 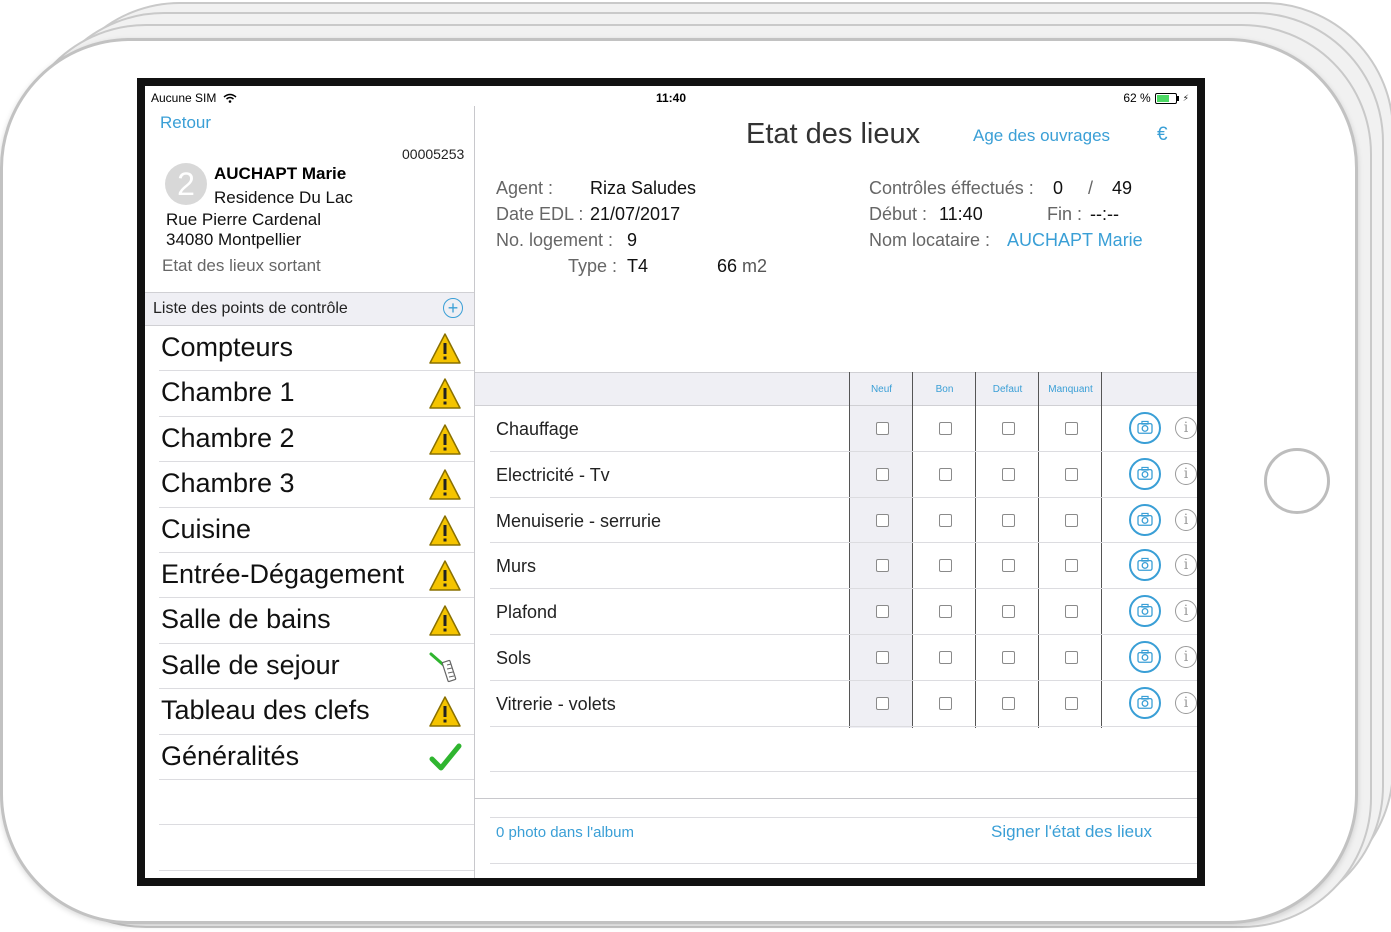 I want to click on col-neuf: Neuf, so click(x=881, y=389).